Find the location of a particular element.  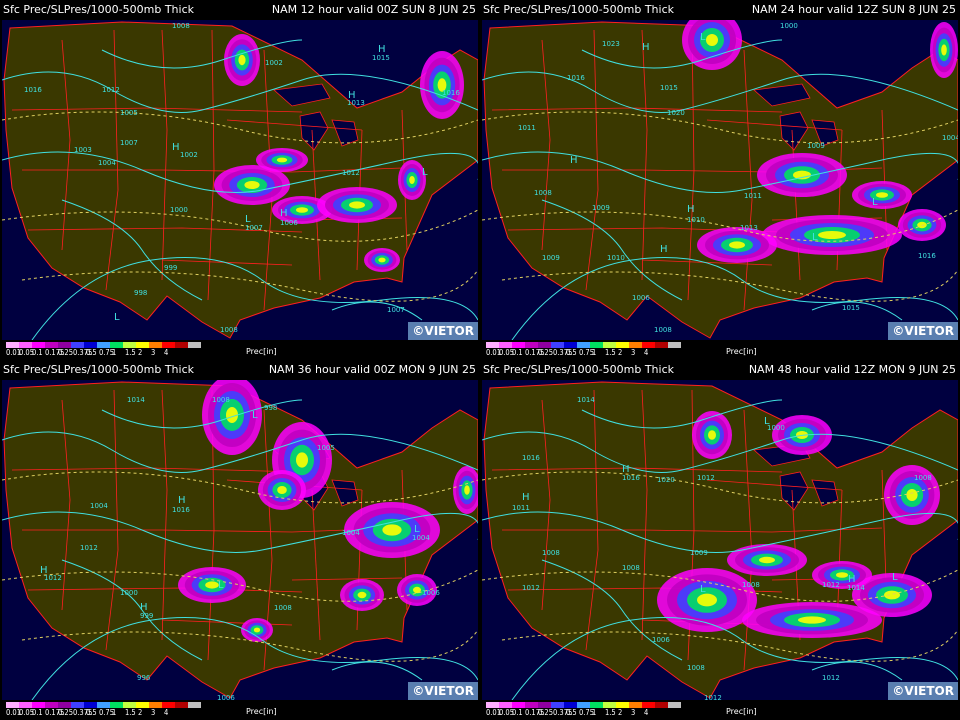

pressure-label: 1003 is located at coordinates (83, 150).